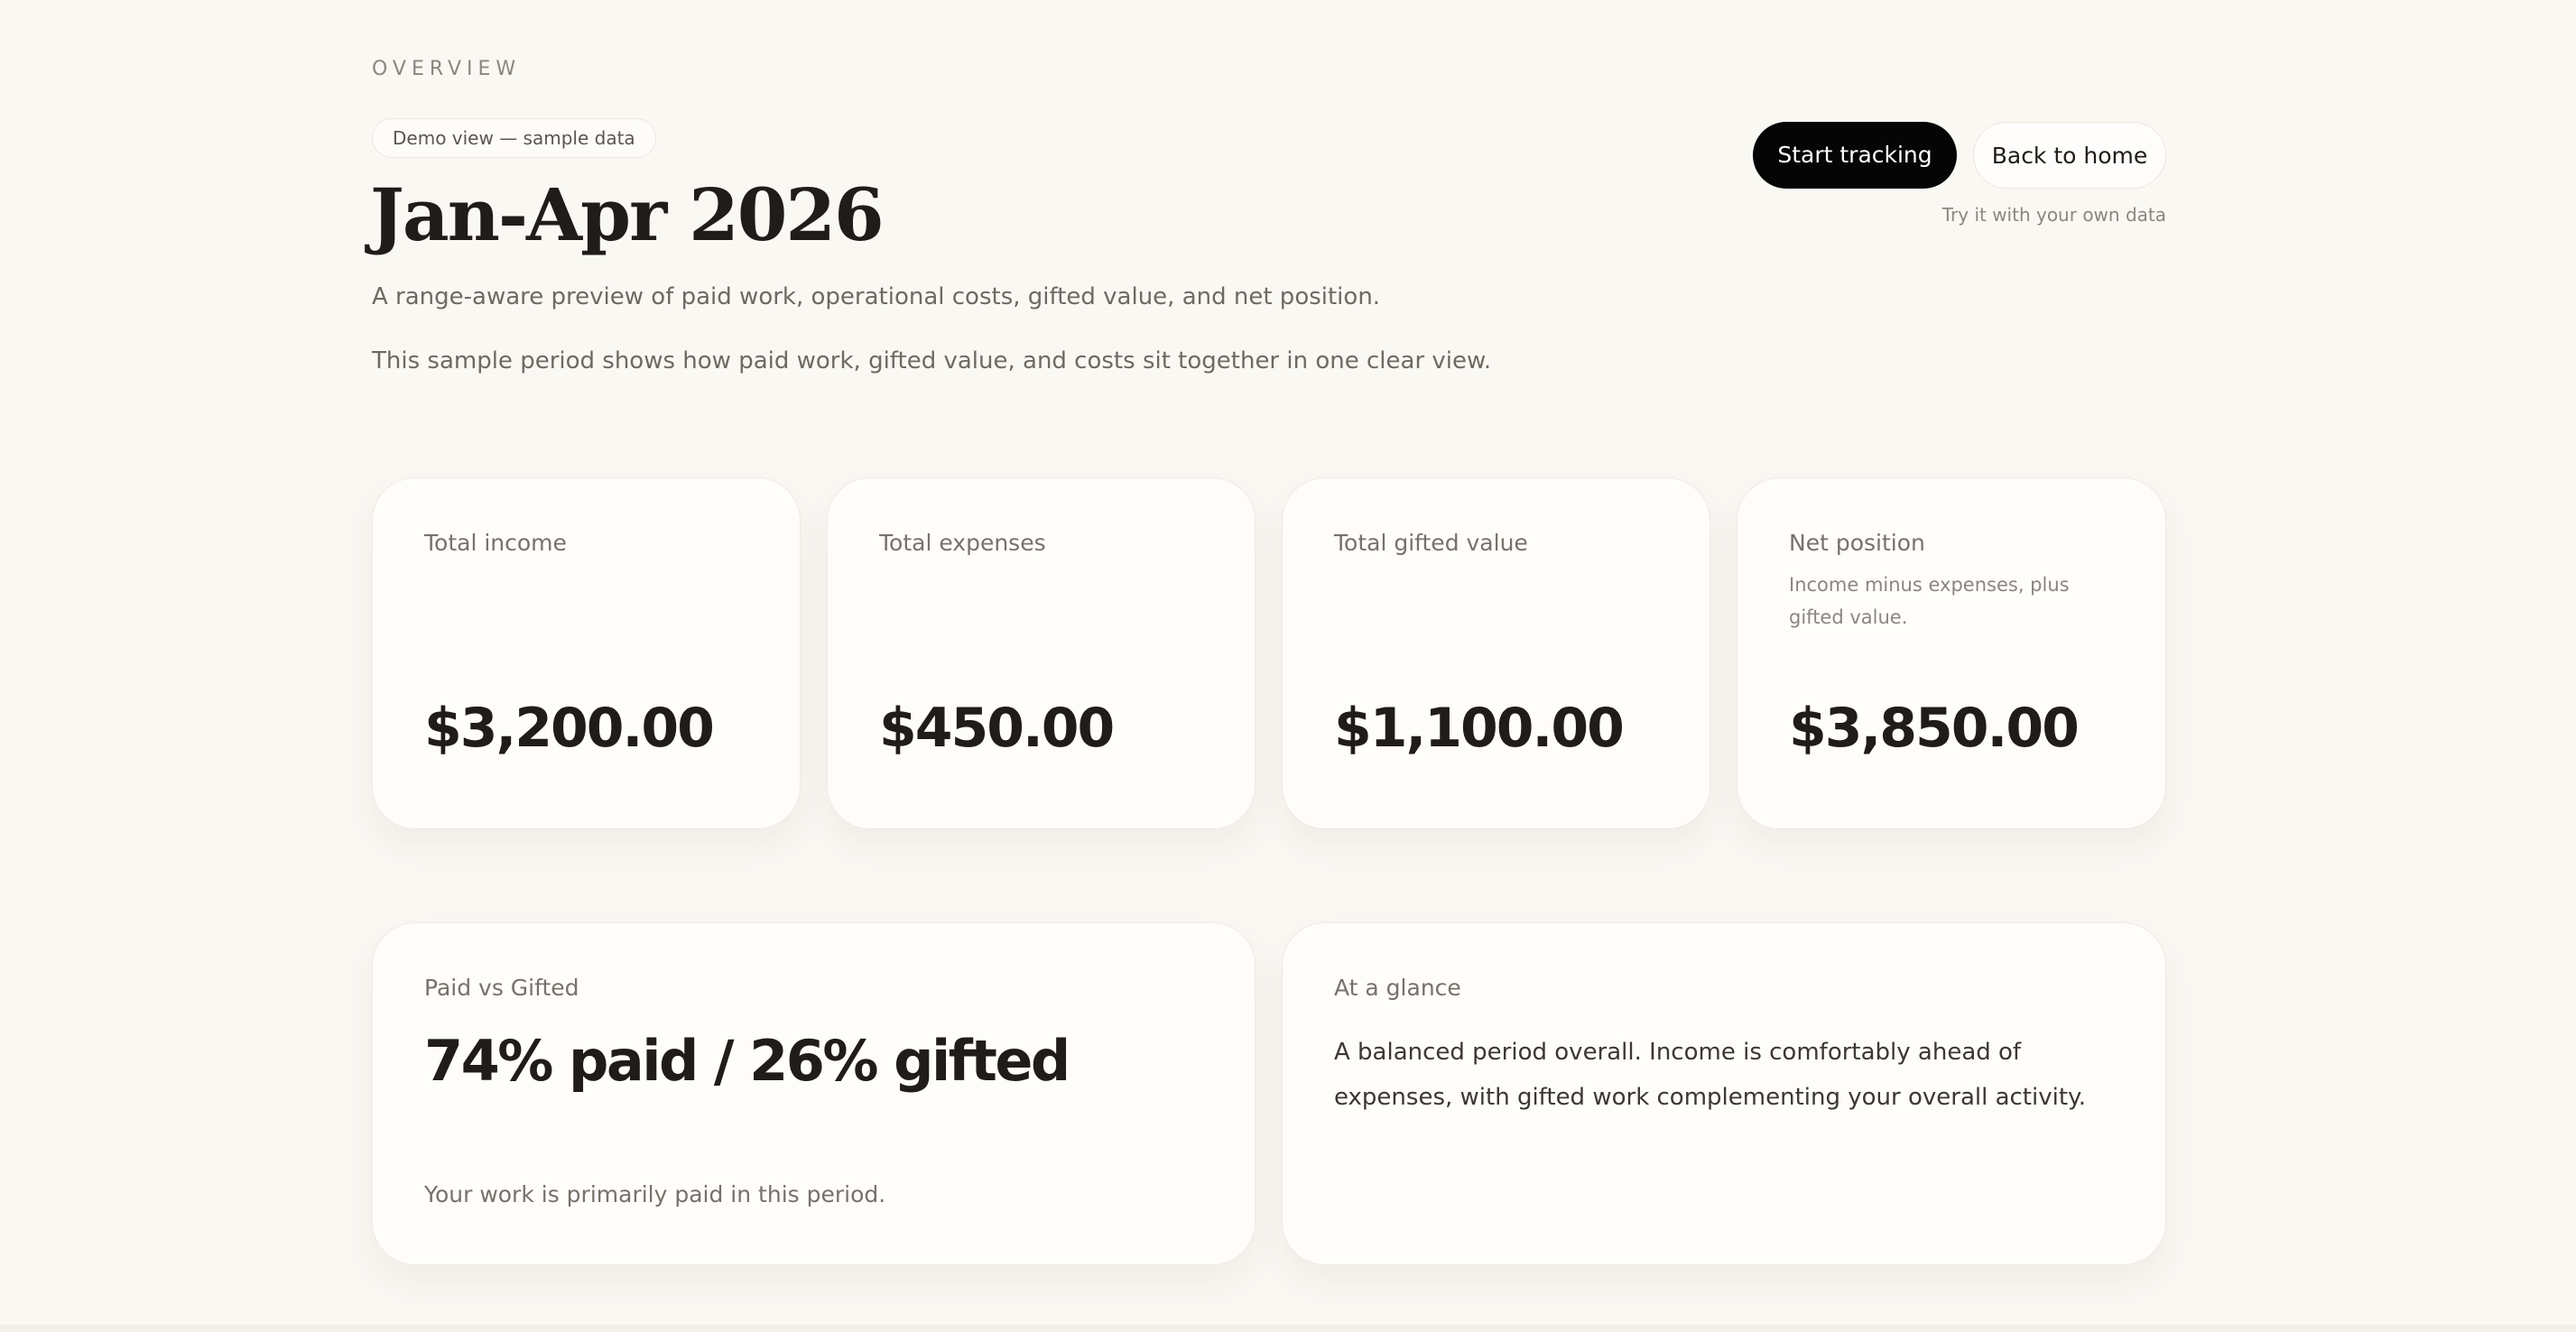 This screenshot has width=2576, height=1332. Describe the element at coordinates (627, 214) in the screenshot. I see `page-title: Jan-Apr 2026` at that location.